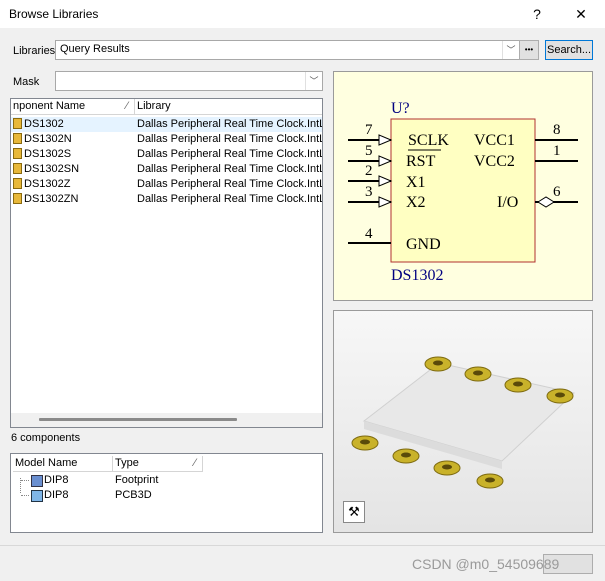 Image resolution: width=605 pixels, height=581 pixels. What do you see at coordinates (44, 124) in the screenshot?
I see `component-name: DS1302` at bounding box center [44, 124].